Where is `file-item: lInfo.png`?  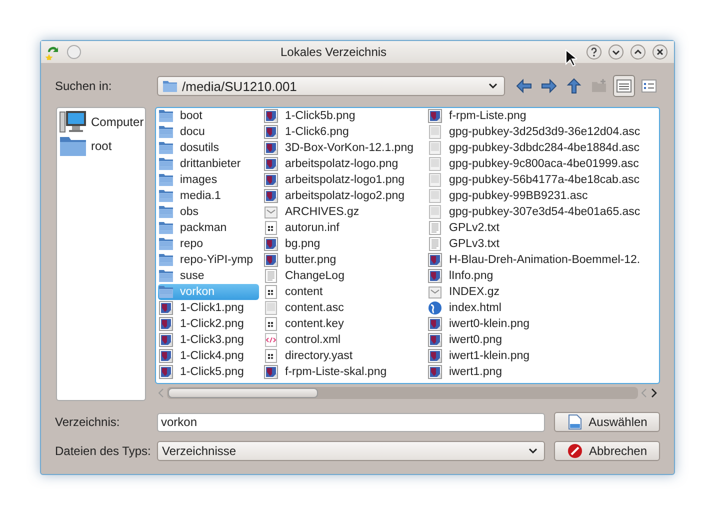 file-item: lInfo.png is located at coordinates (543, 276).